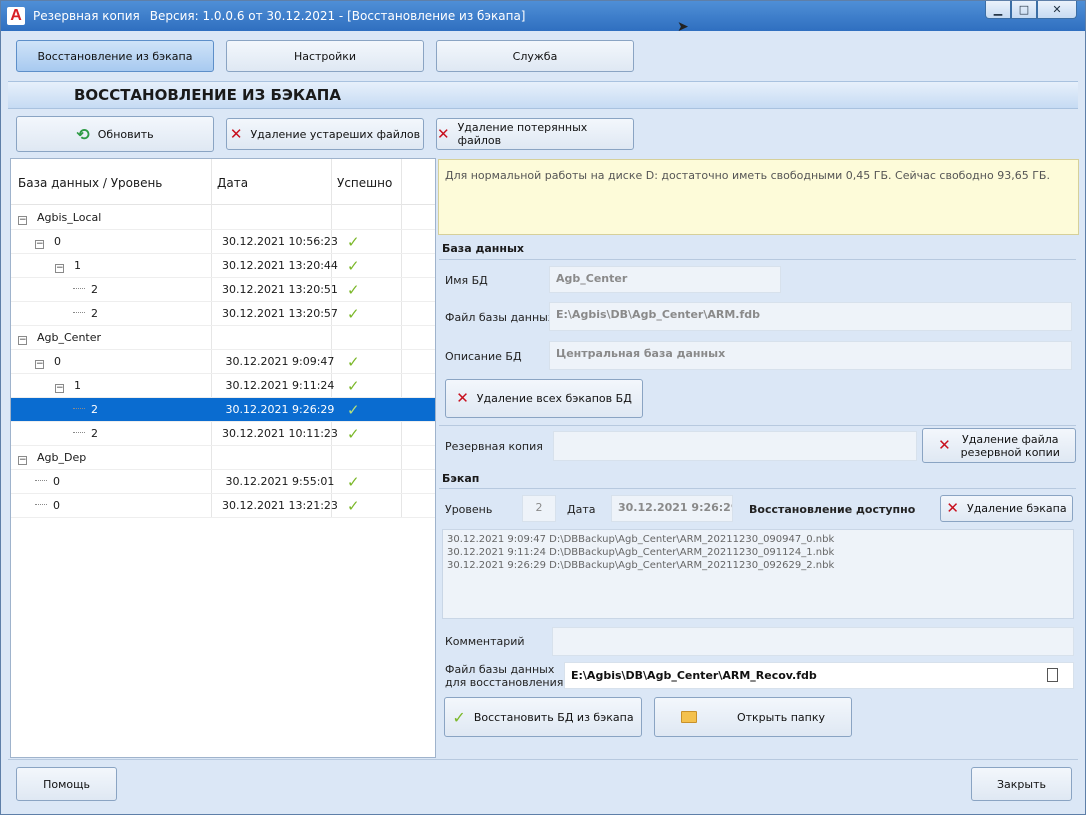 This screenshot has height=815, width=1086. I want to click on tab-service: Служба, so click(535, 56).